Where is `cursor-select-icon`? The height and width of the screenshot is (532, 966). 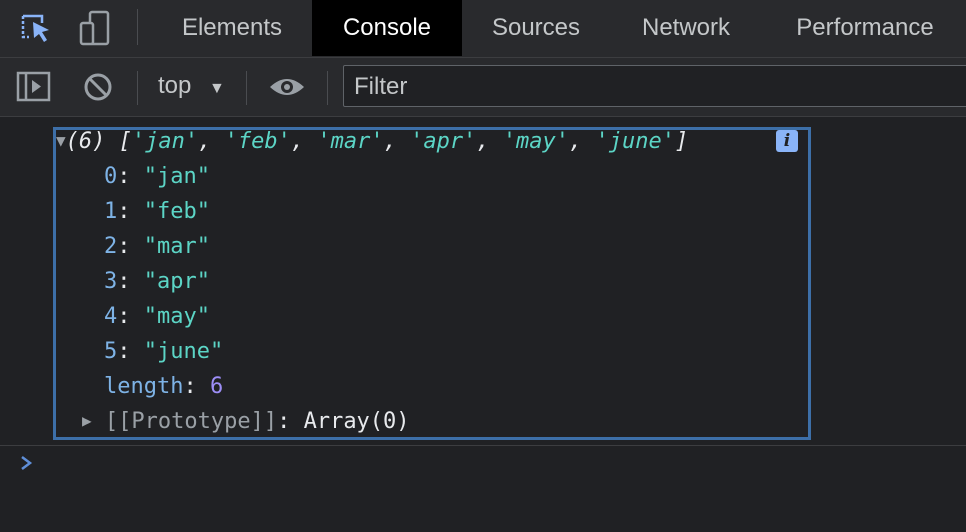
cursor-select-icon is located at coordinates (36, 28).